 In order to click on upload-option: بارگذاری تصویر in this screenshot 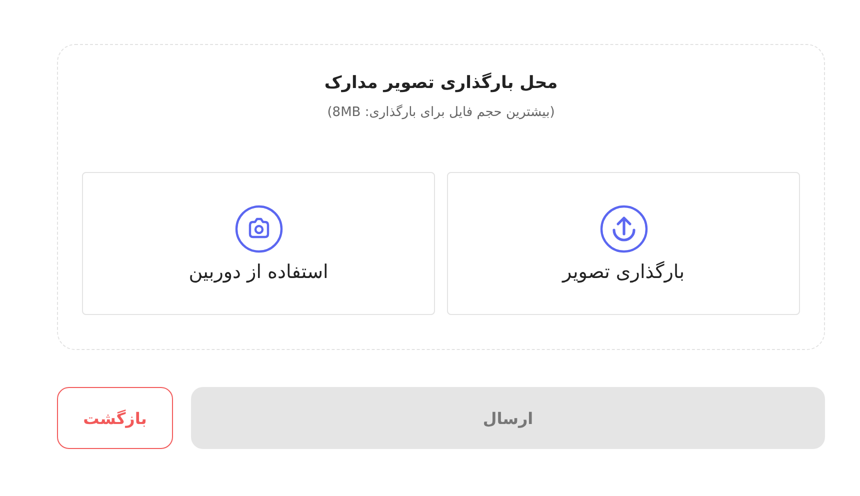, I will do `click(623, 243)`.